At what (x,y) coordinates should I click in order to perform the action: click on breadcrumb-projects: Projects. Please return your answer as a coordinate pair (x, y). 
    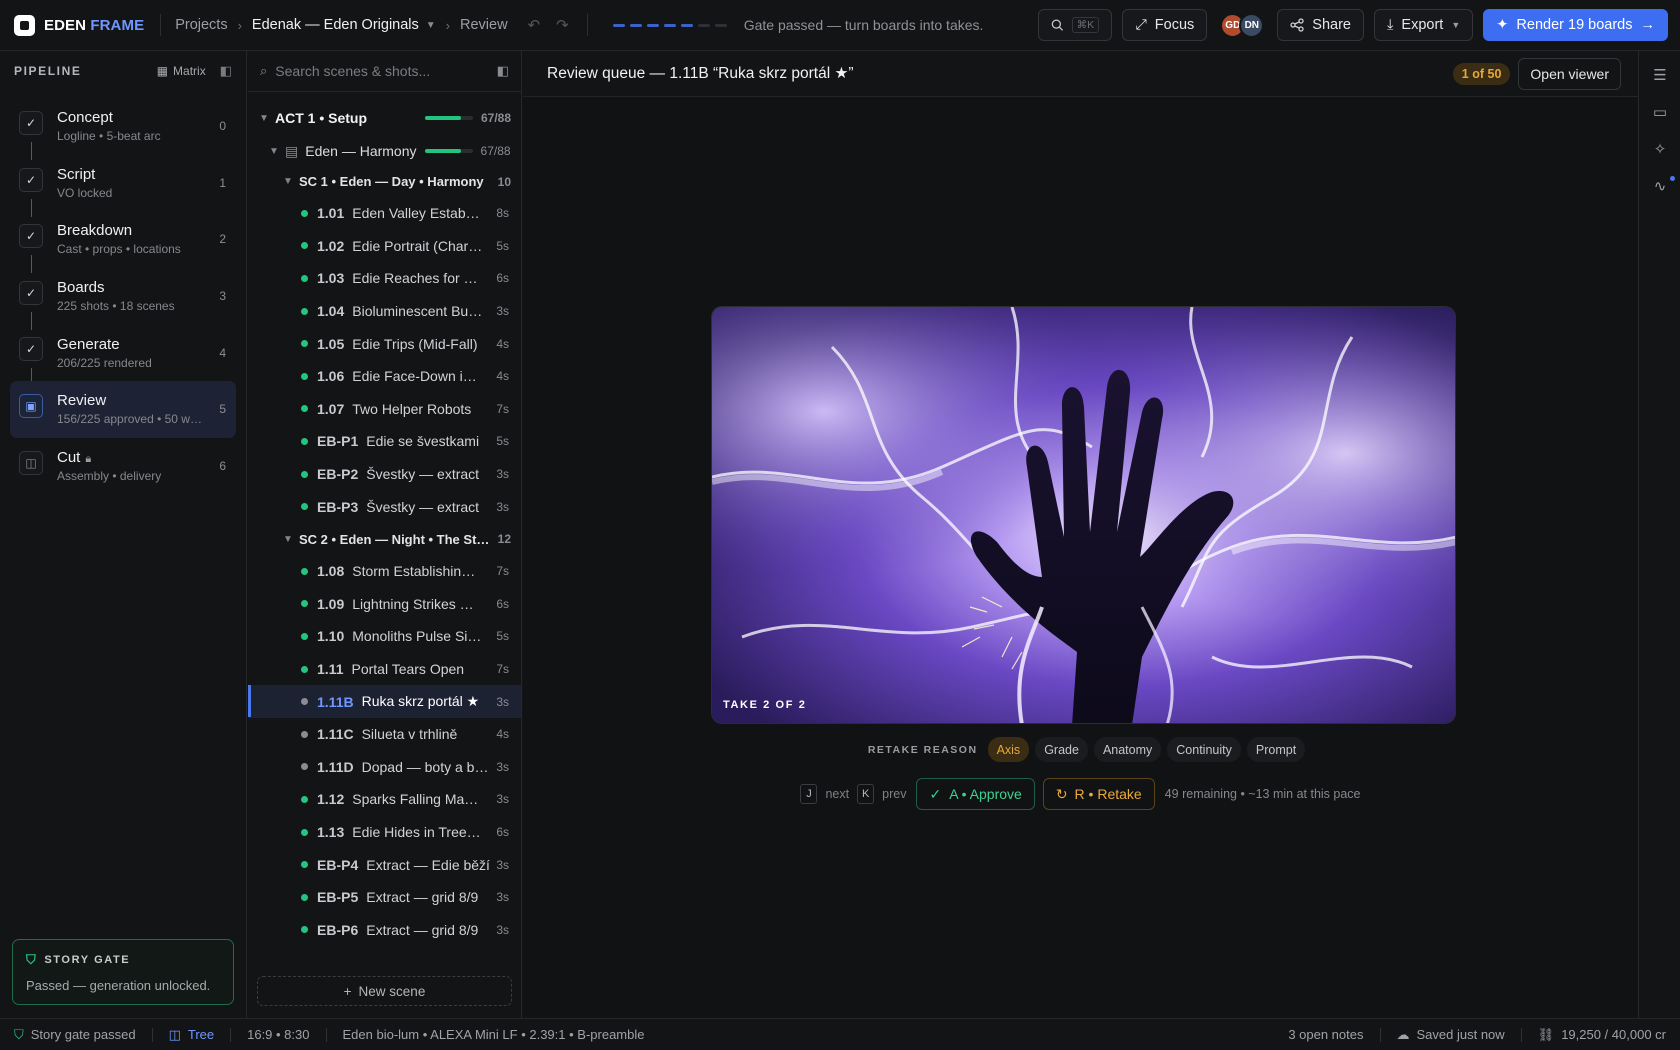
    Looking at the image, I should click on (201, 25).